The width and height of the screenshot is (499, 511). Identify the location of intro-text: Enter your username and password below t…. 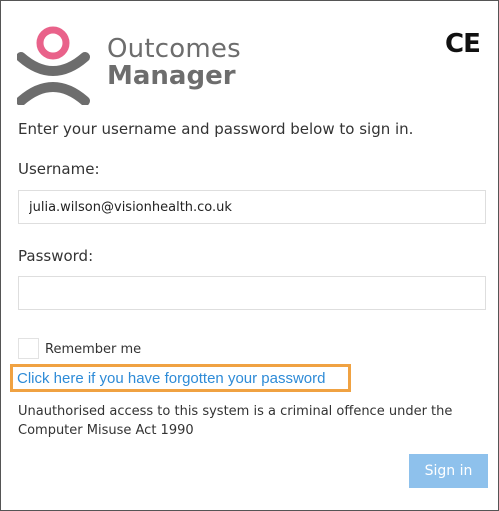
(216, 129).